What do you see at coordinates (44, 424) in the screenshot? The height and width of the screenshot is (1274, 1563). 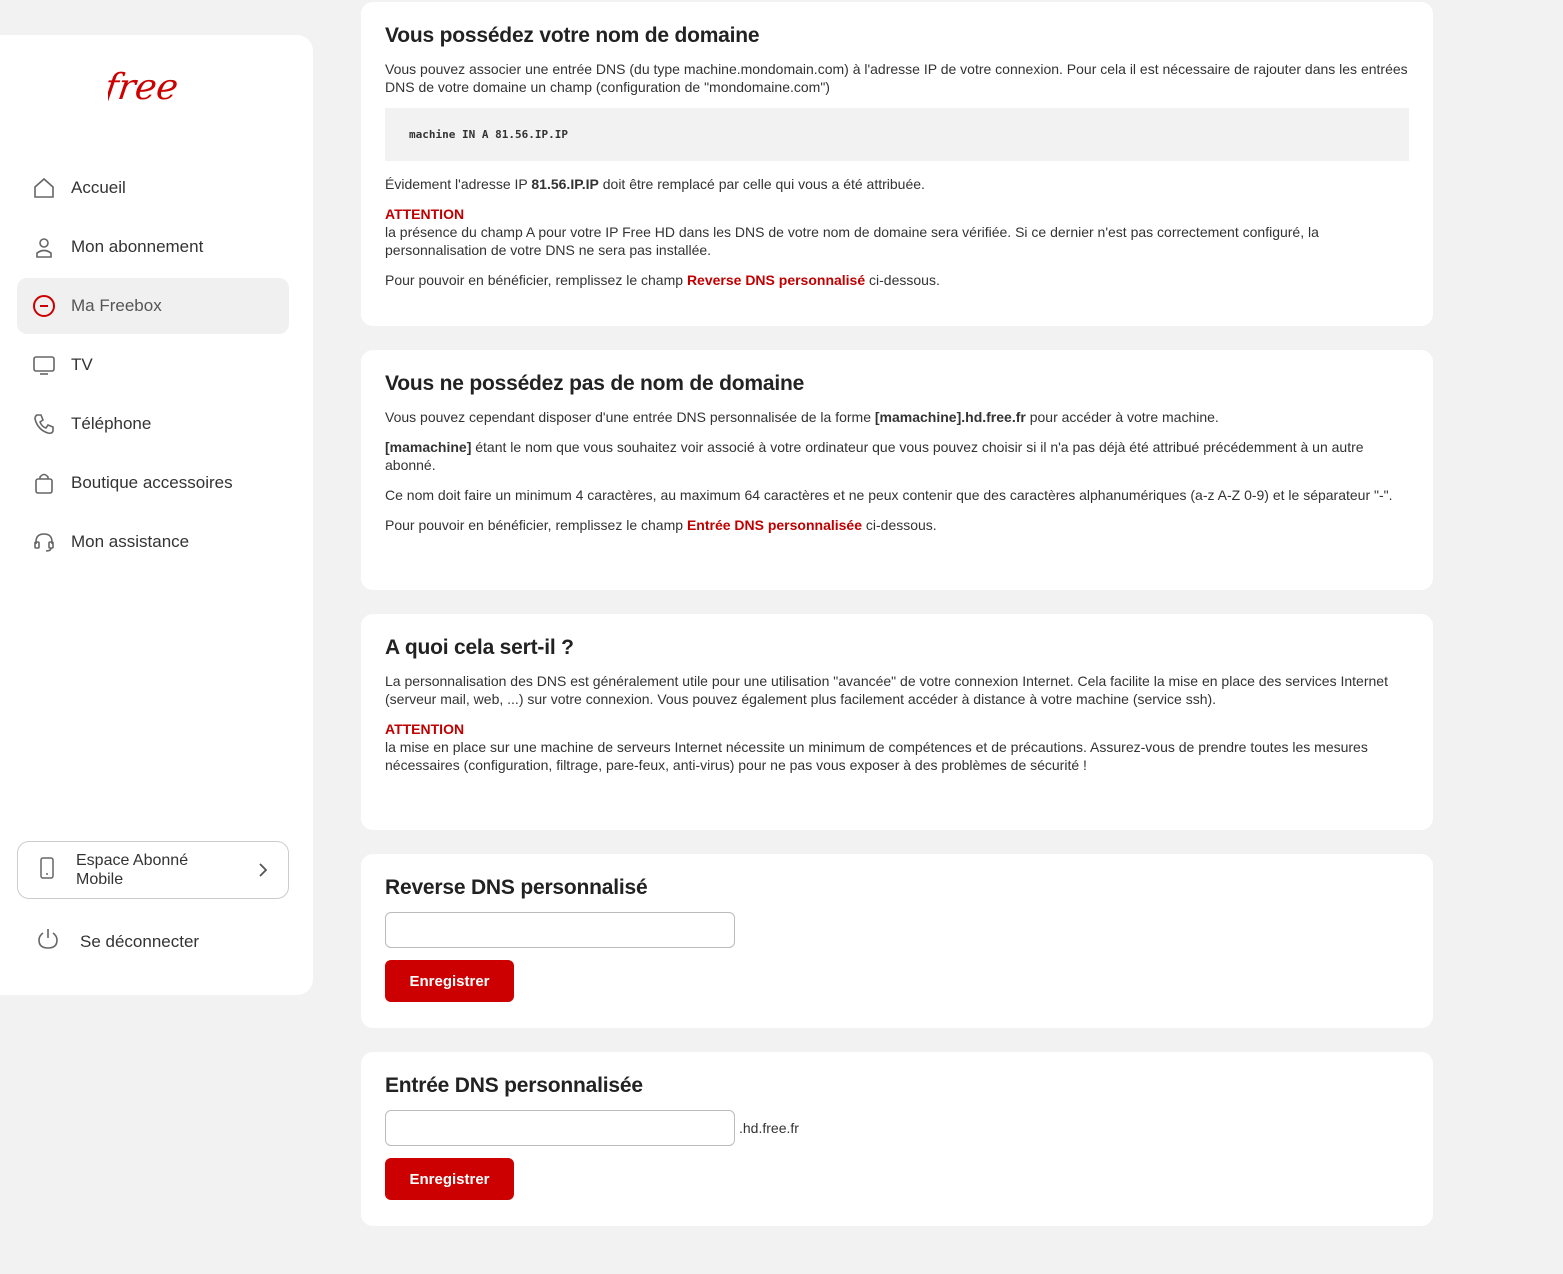 I see `phone-icon` at bounding box center [44, 424].